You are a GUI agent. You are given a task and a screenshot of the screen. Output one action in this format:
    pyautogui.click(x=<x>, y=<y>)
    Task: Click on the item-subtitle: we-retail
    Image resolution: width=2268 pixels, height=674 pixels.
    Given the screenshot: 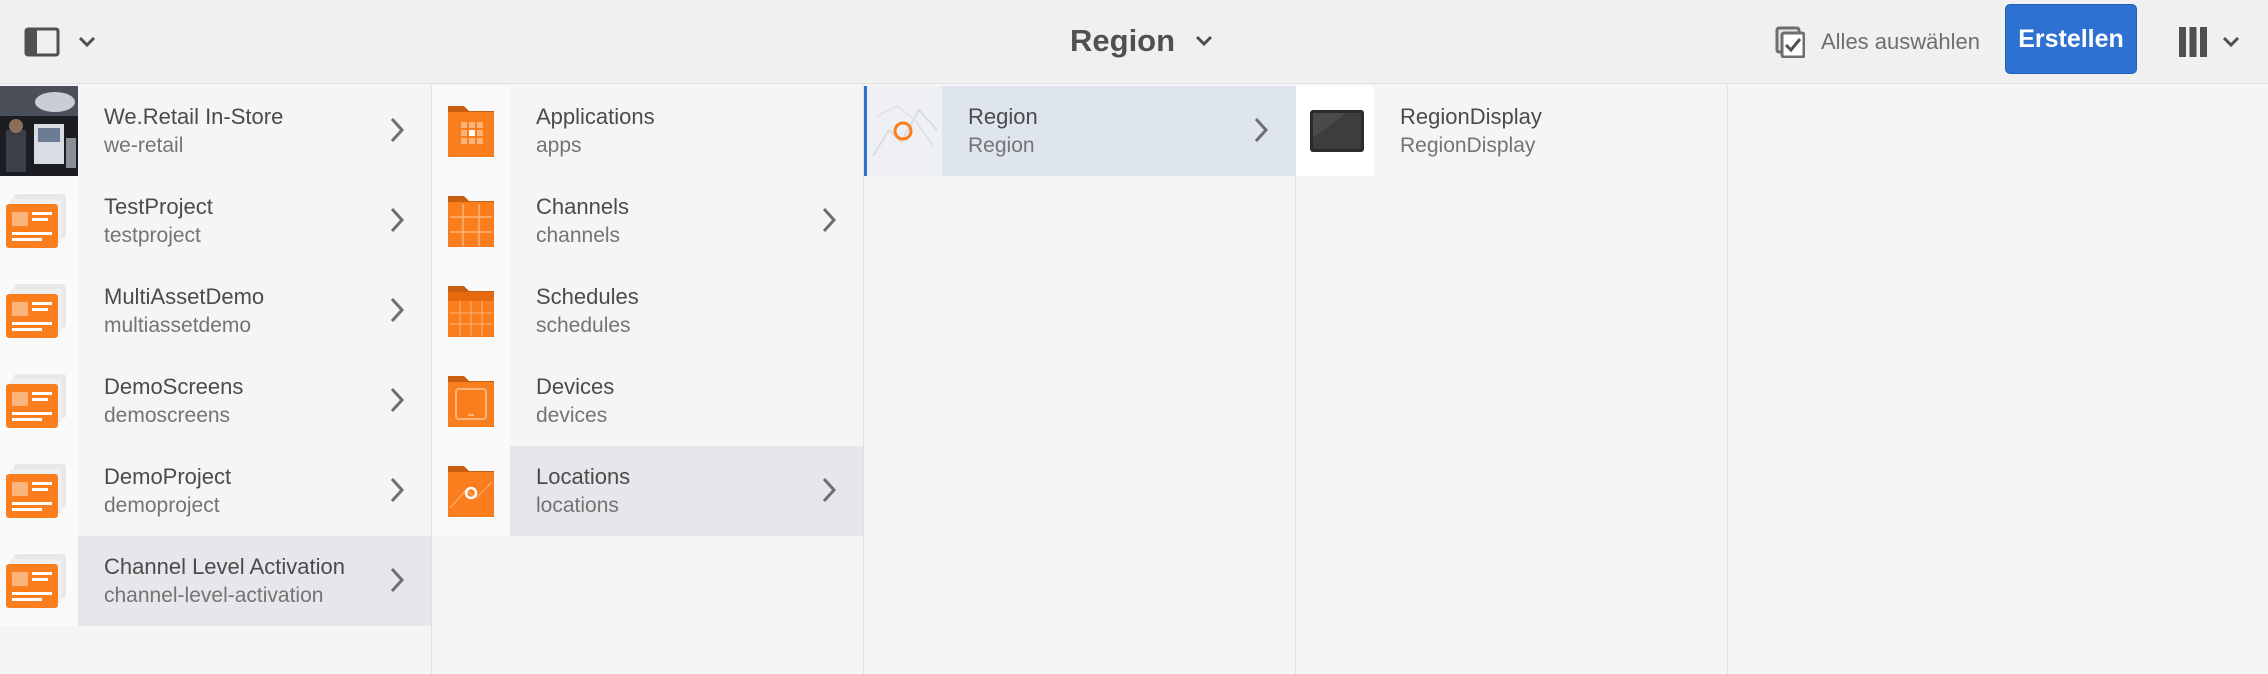 What is the action you would take?
    pyautogui.click(x=144, y=145)
    